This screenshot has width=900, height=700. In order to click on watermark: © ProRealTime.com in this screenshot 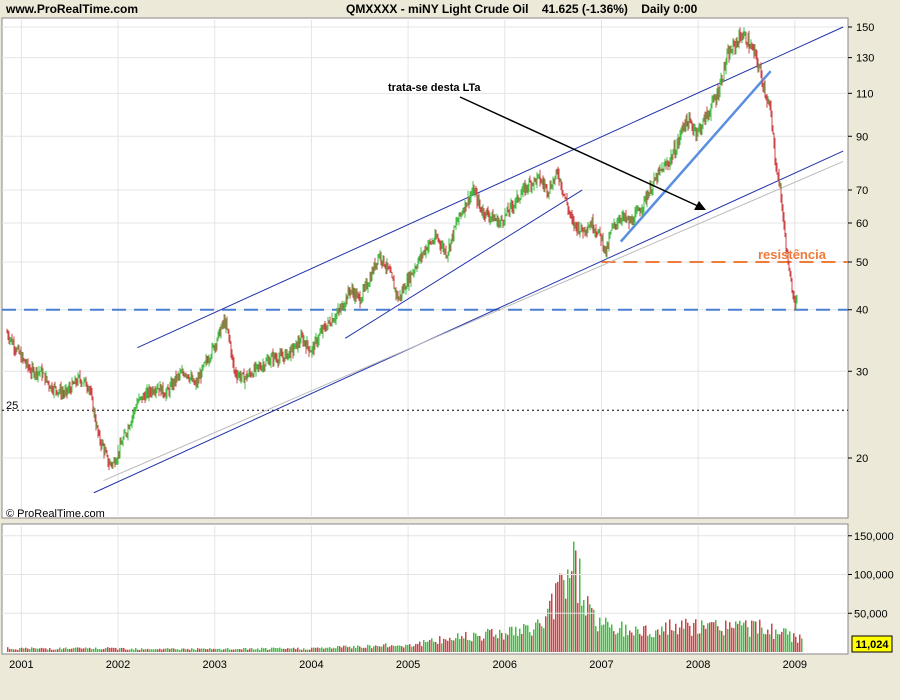, I will do `click(55, 514)`.